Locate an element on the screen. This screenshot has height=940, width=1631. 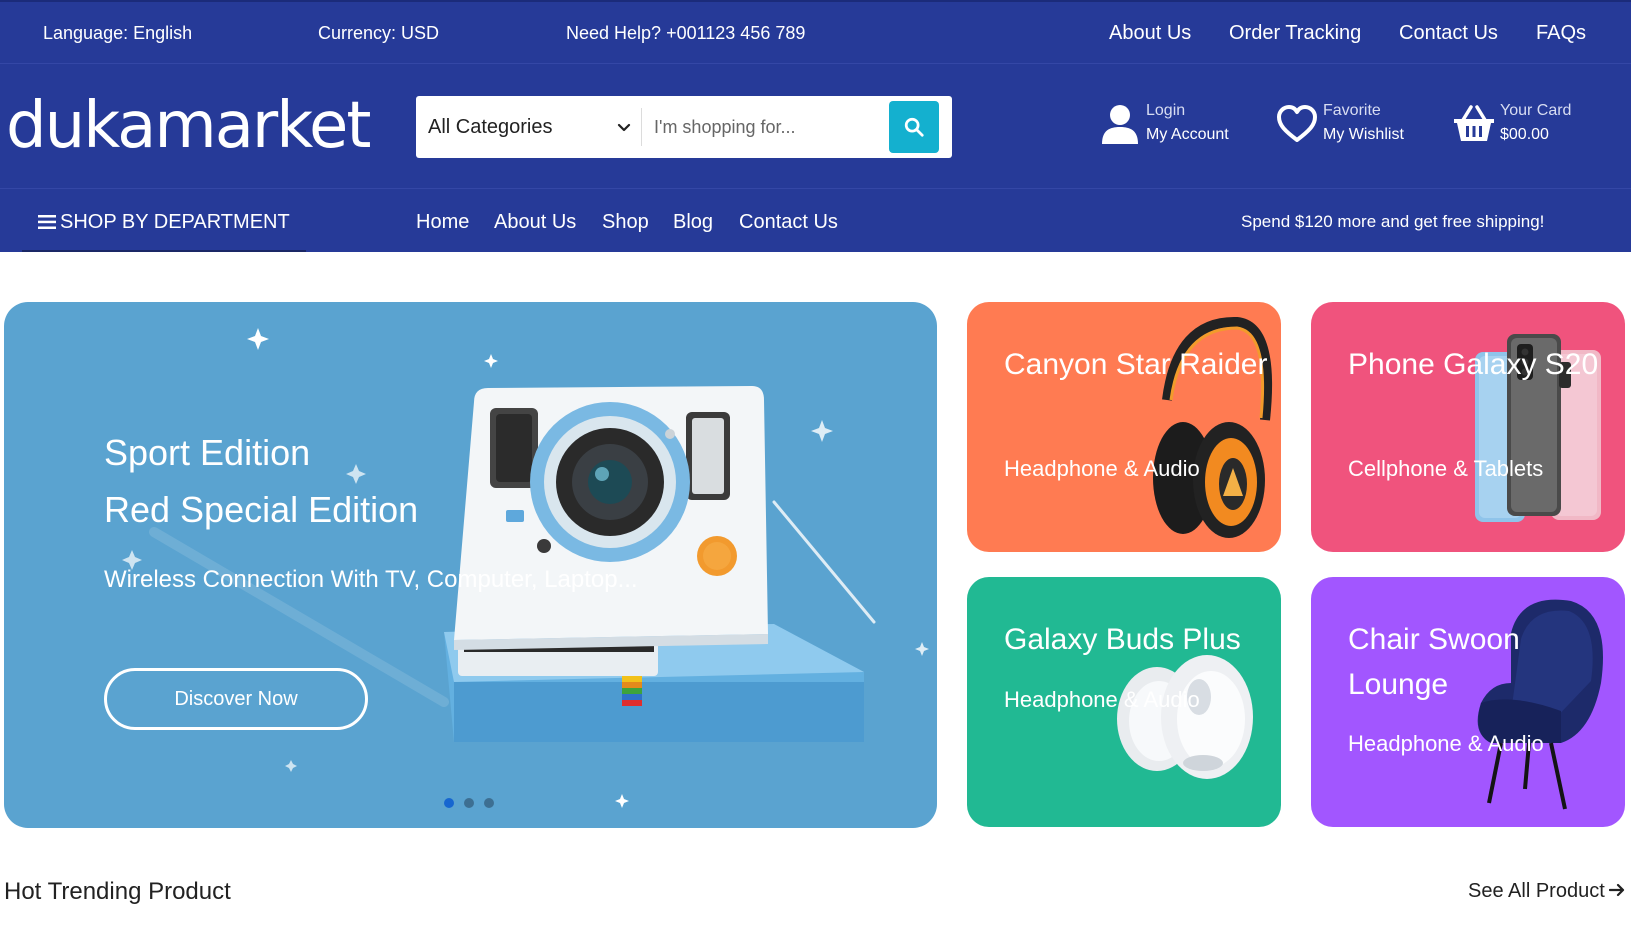
nav-link-blog: Blog is located at coordinates (693, 222).